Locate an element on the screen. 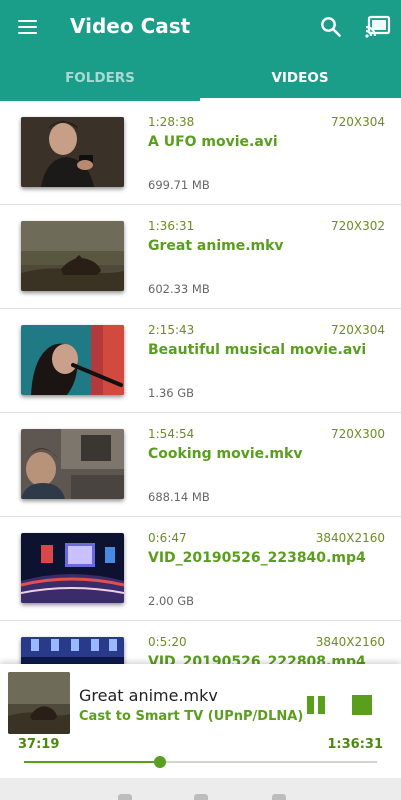 This screenshot has height=800, width=401. video-resolution: 720X302 is located at coordinates (357, 226).